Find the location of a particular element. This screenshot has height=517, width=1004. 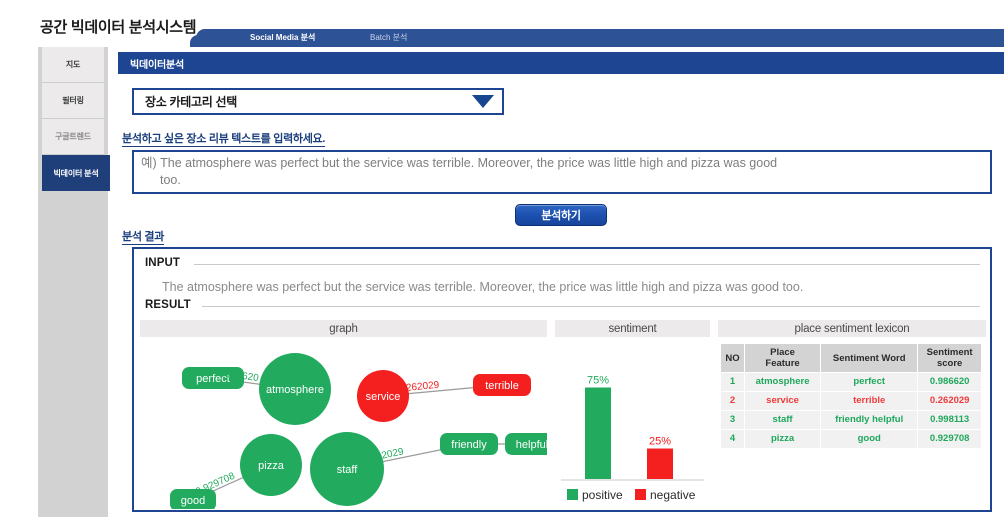

bar-negative is located at coordinates (660, 463).